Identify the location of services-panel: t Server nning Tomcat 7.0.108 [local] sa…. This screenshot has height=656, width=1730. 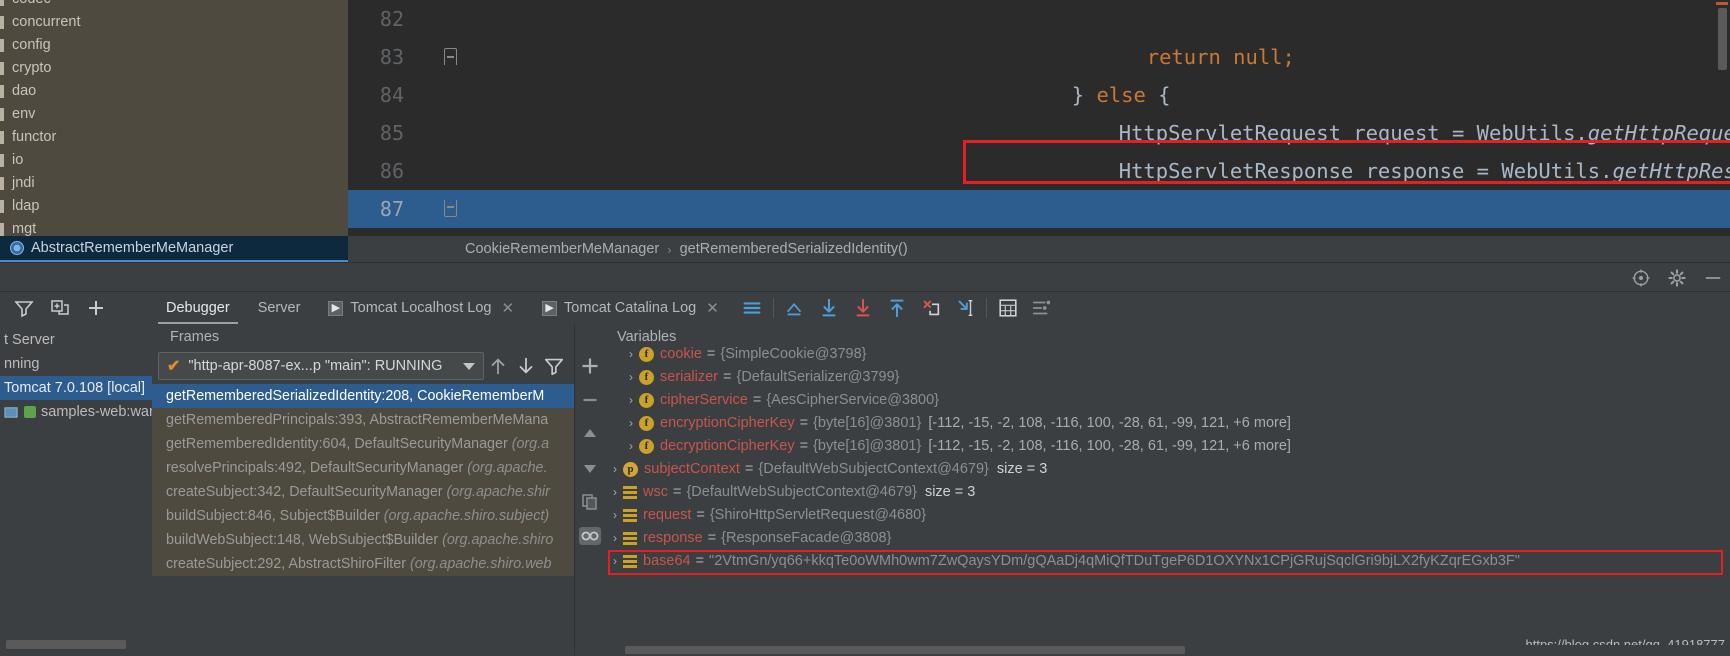
(76, 473).